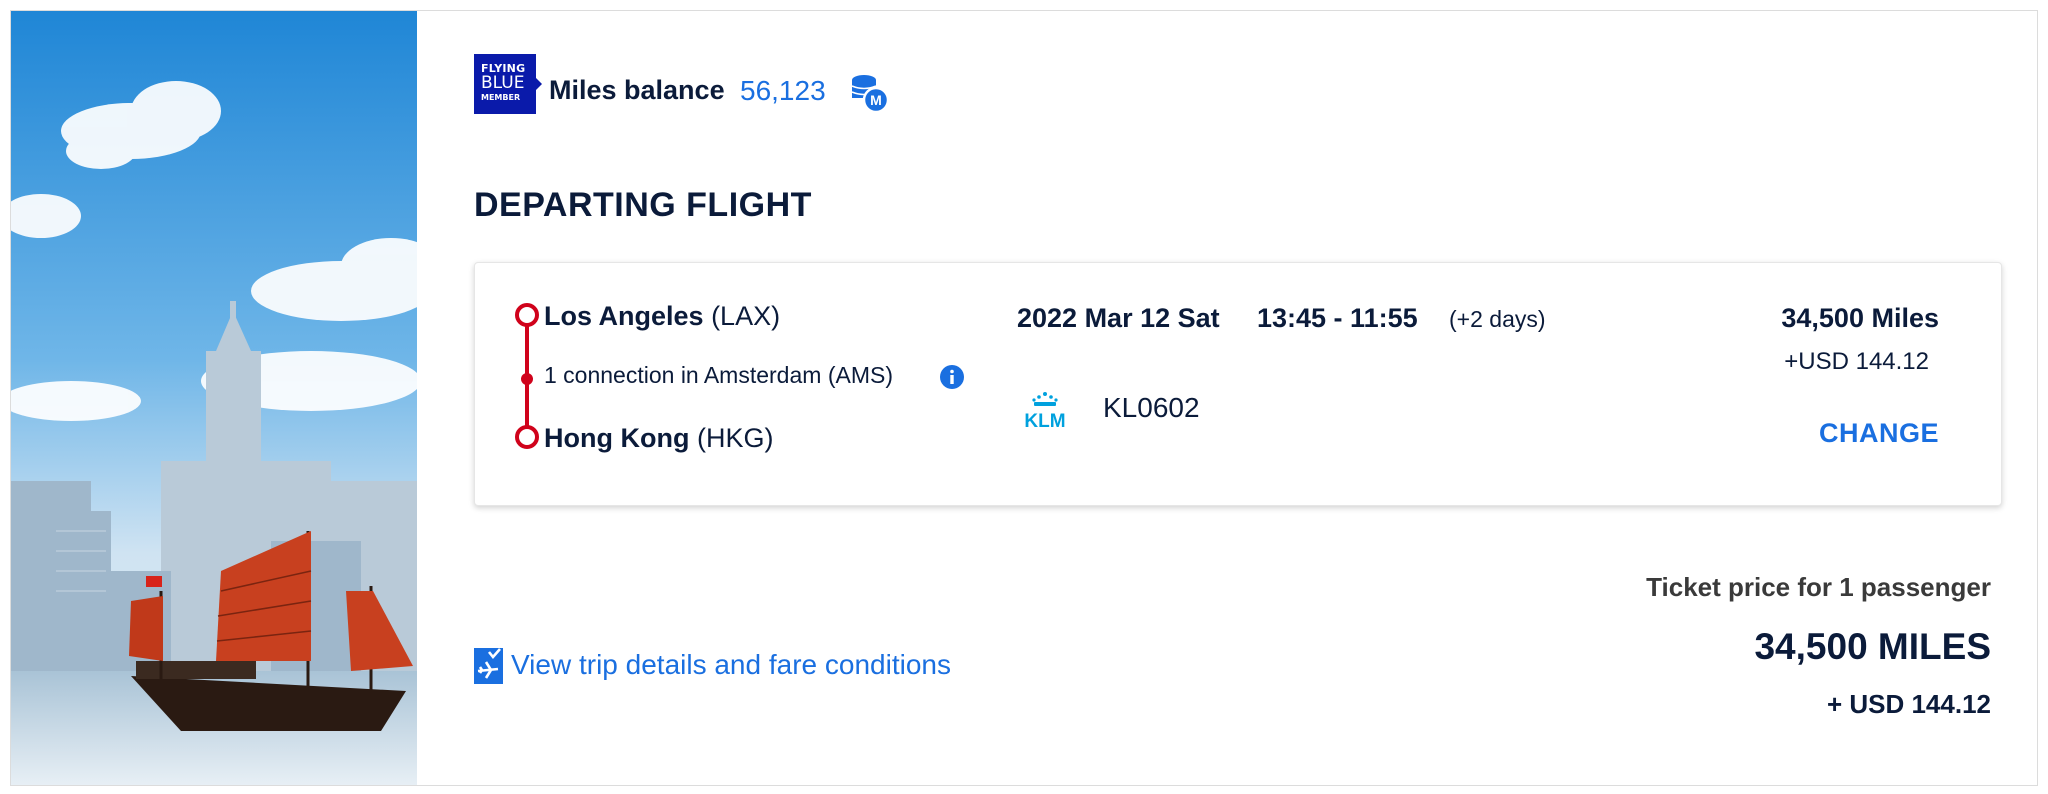  What do you see at coordinates (952, 377) in the screenshot?
I see `info-icon` at bounding box center [952, 377].